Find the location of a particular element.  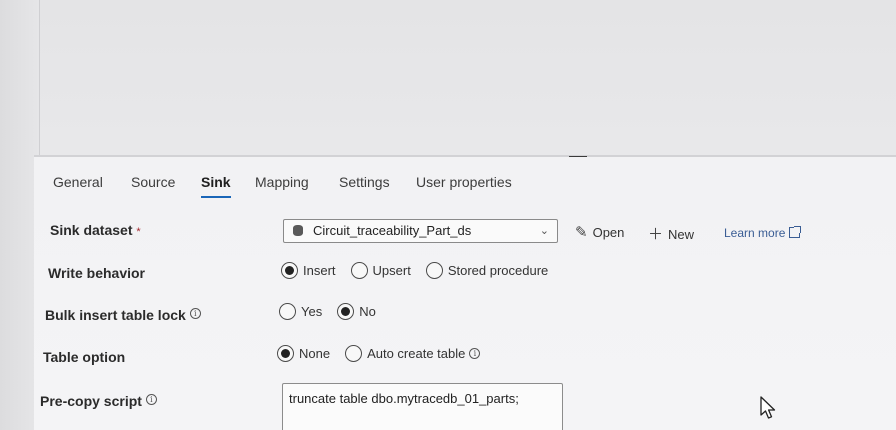

tab-sink: Sink is located at coordinates (216, 185).